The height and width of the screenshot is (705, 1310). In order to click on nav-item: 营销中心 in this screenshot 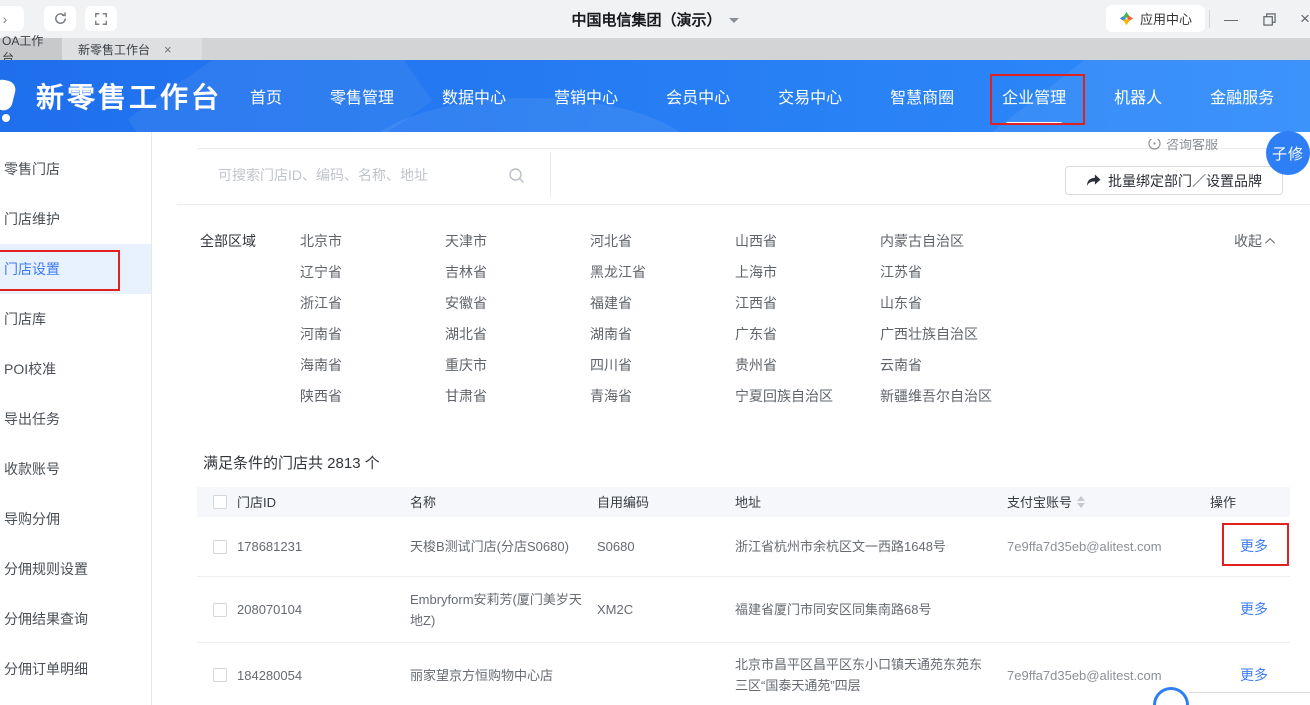, I will do `click(586, 96)`.